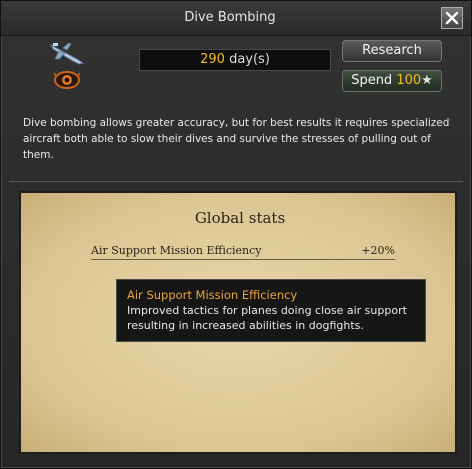 This screenshot has width=472, height=469. I want to click on divider, so click(236, 181).